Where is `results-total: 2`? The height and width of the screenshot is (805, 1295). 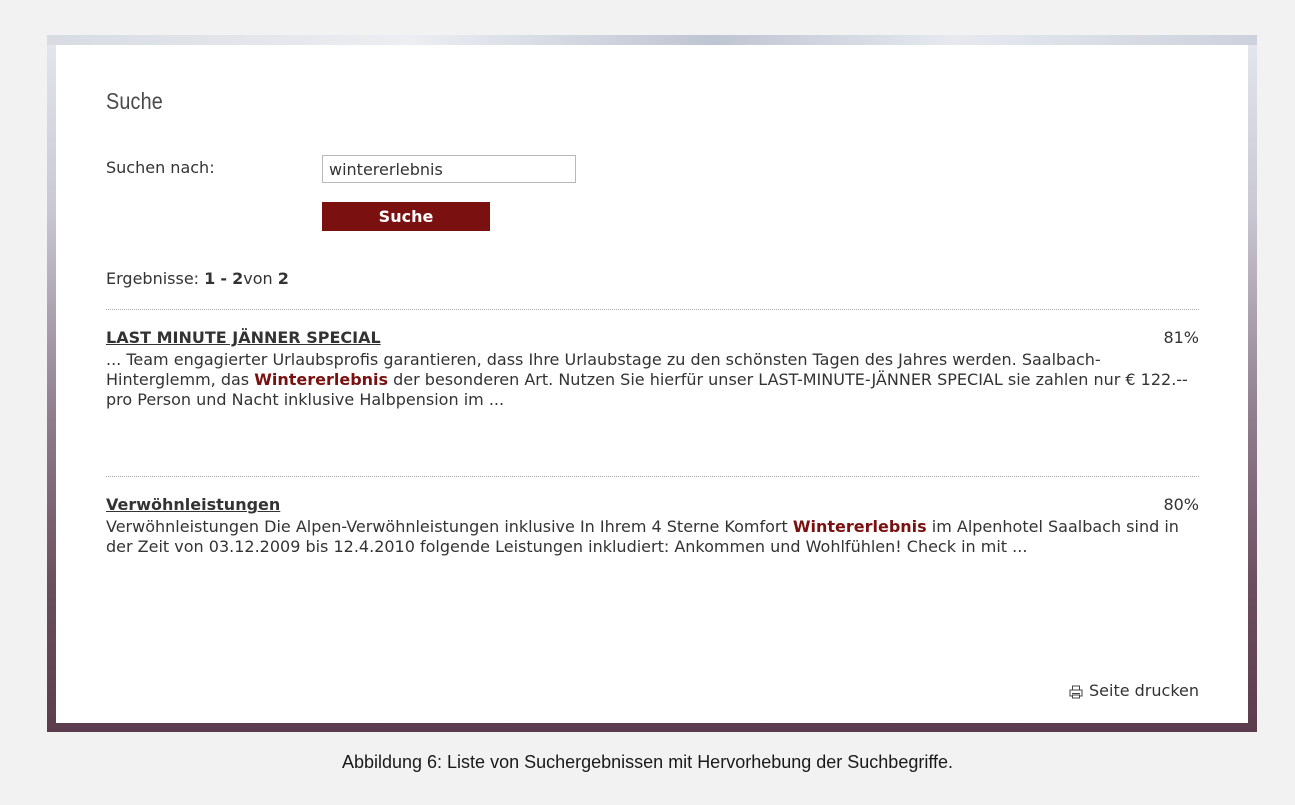 results-total: 2 is located at coordinates (283, 278).